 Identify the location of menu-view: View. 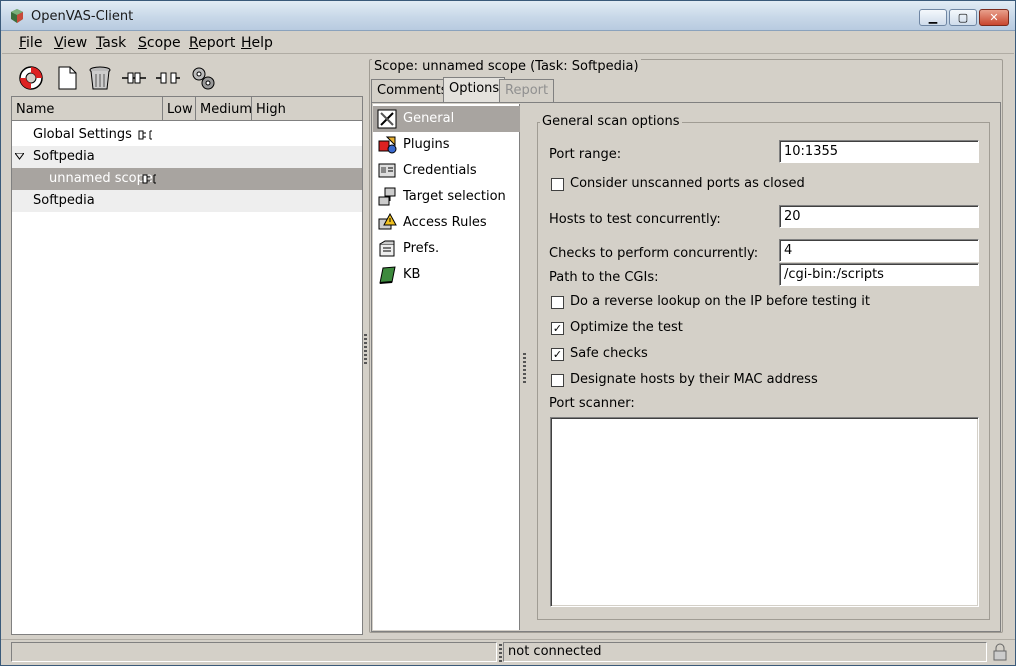
(70, 43).